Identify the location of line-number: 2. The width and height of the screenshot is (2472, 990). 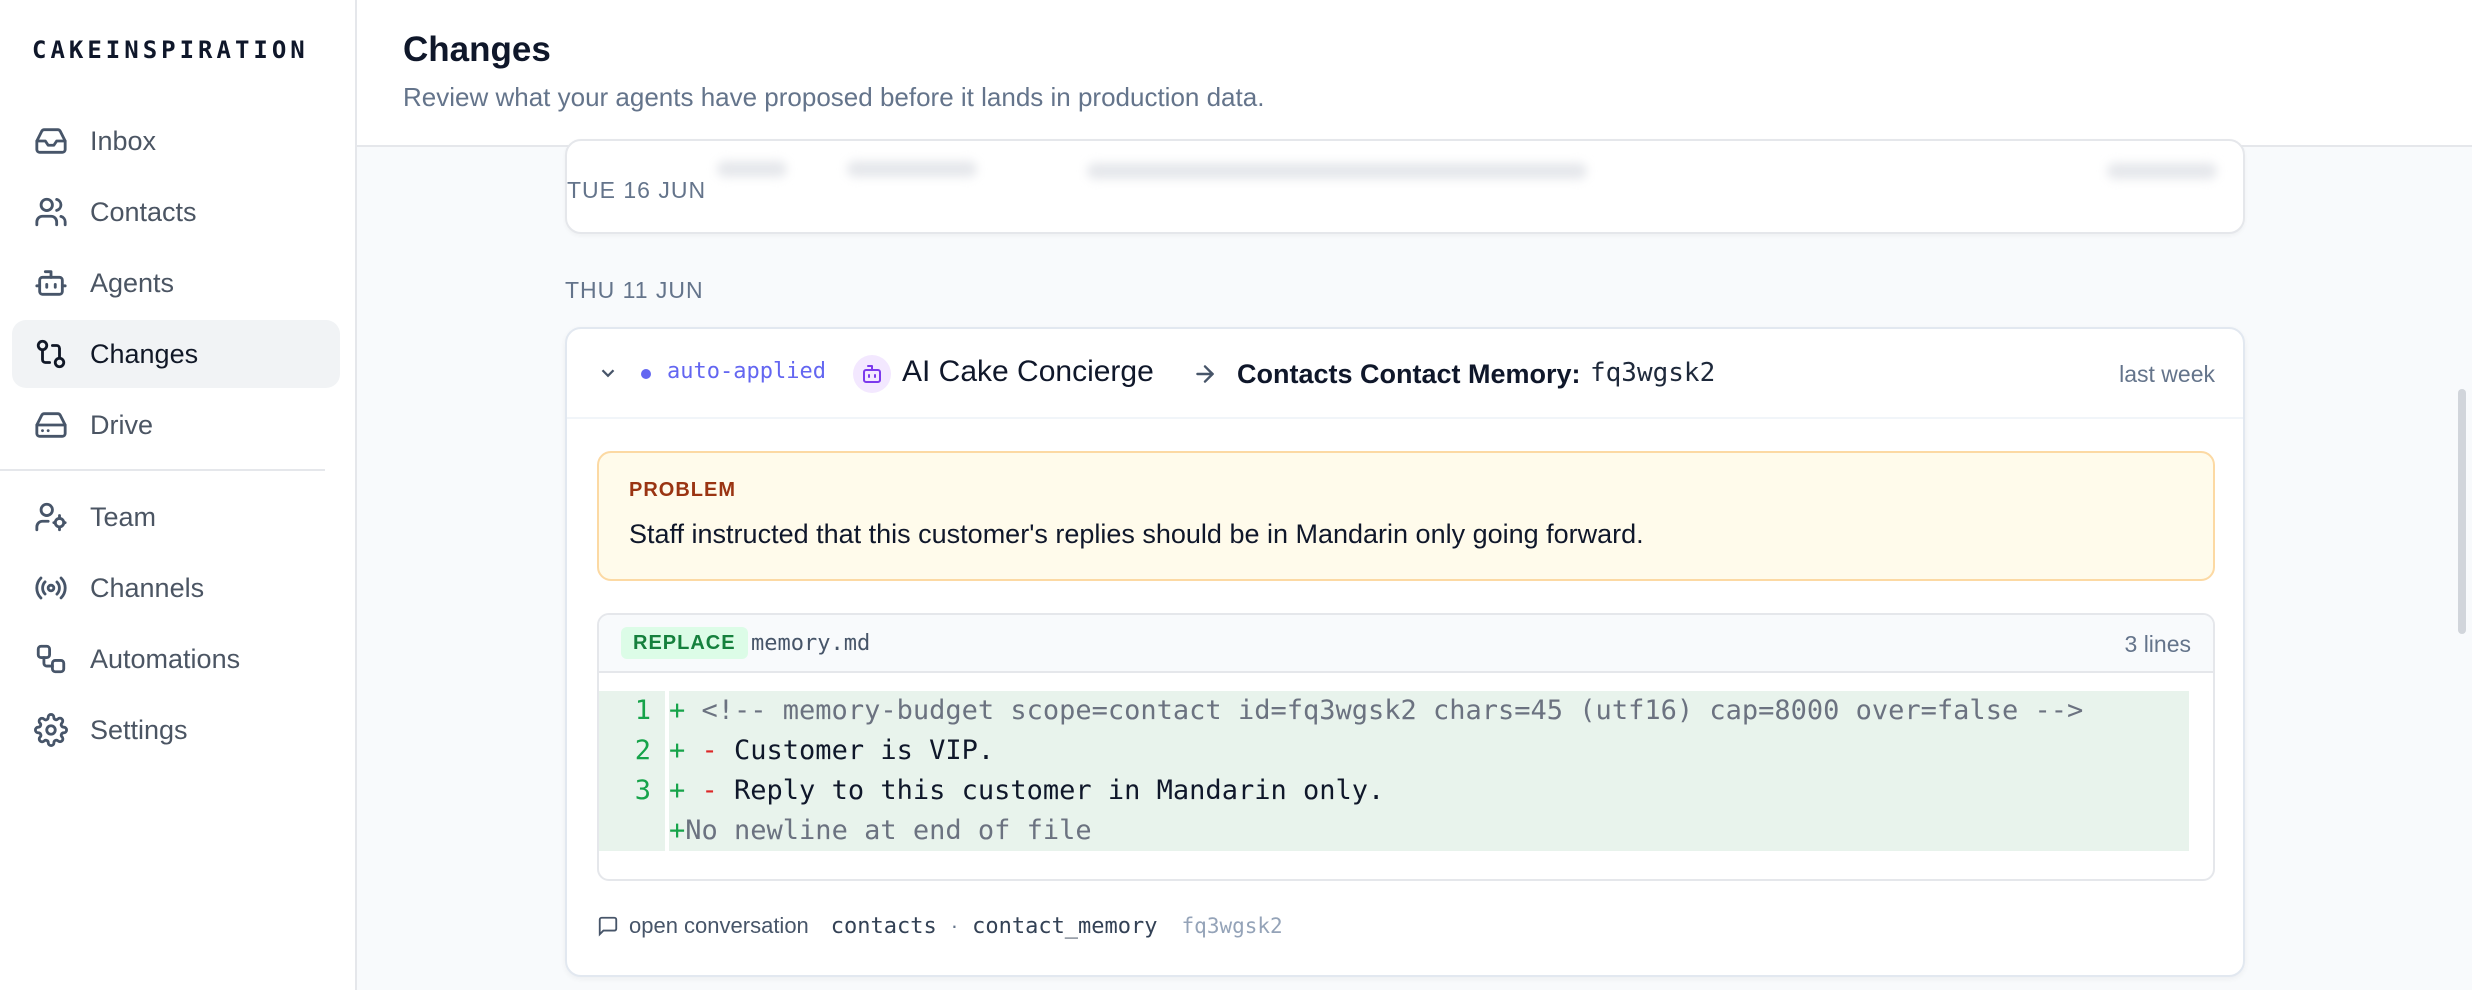
(632, 751).